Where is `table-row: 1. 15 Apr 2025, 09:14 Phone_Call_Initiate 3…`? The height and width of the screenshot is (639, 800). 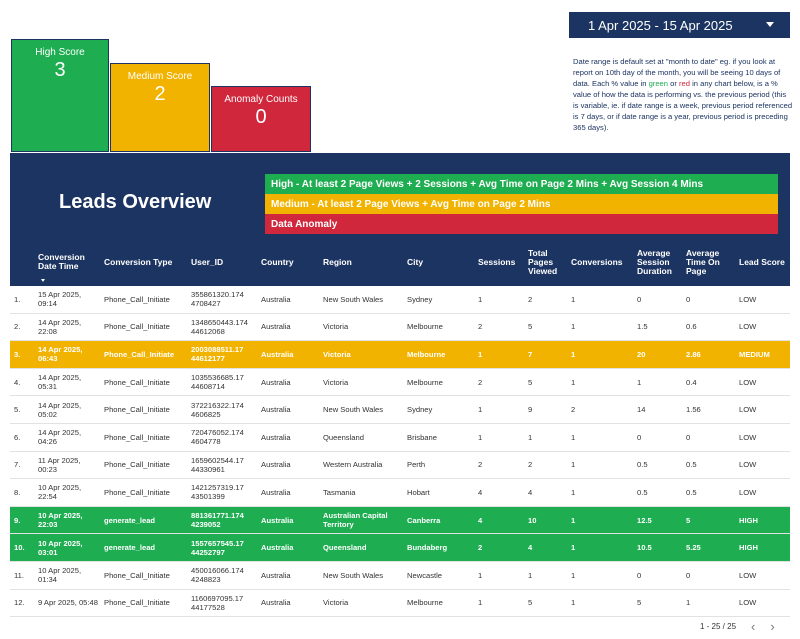
table-row: 1. 15 Apr 2025, 09:14 Phone_Call_Initiate 3… is located at coordinates (400, 300).